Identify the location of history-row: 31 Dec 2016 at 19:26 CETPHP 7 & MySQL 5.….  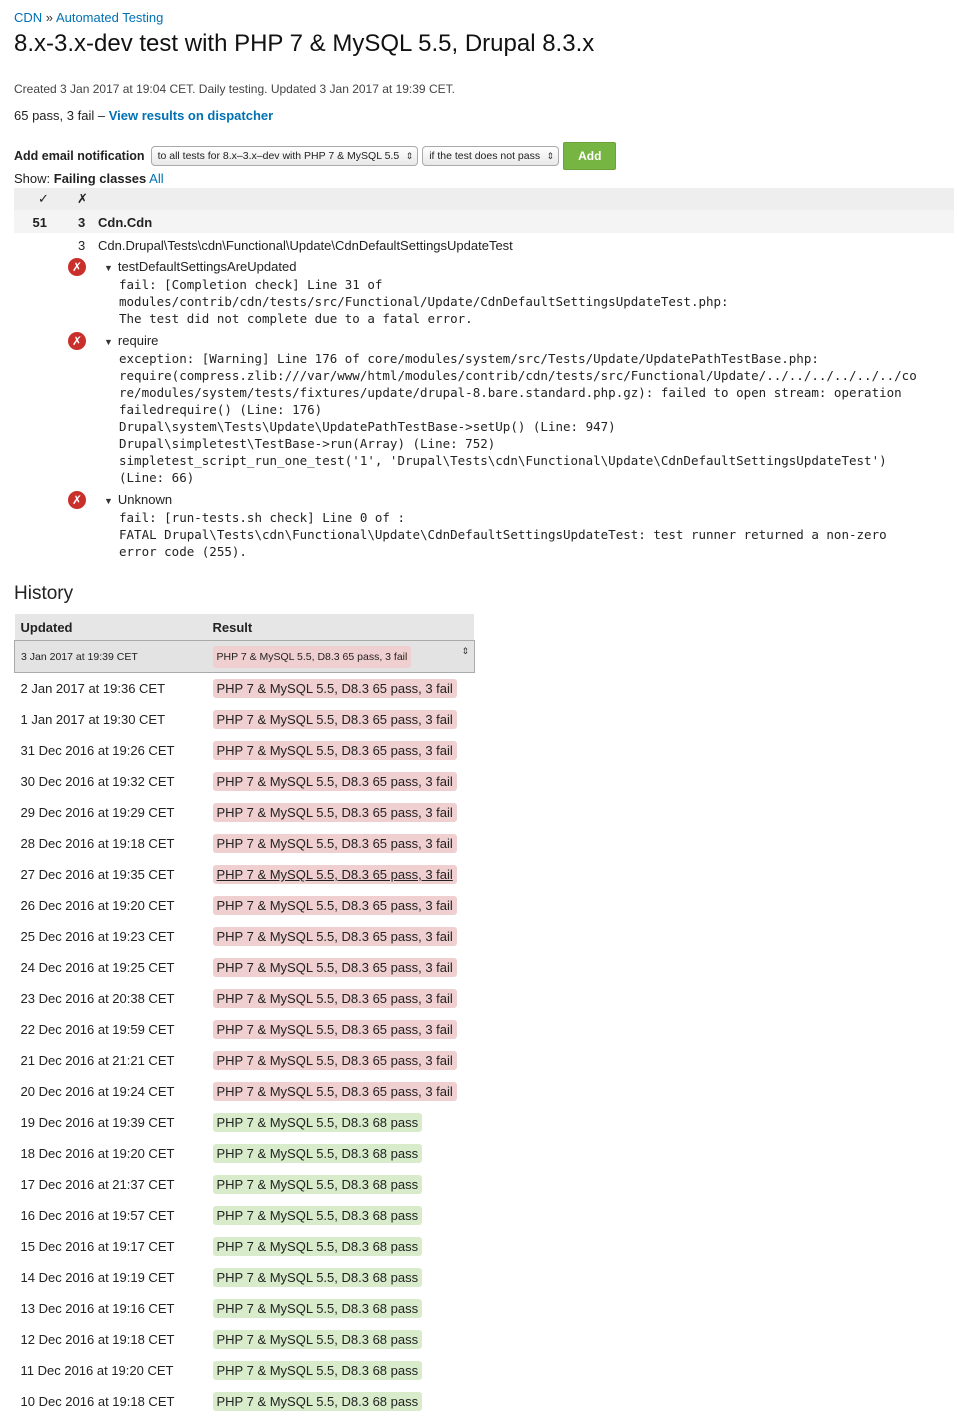
(245, 750).